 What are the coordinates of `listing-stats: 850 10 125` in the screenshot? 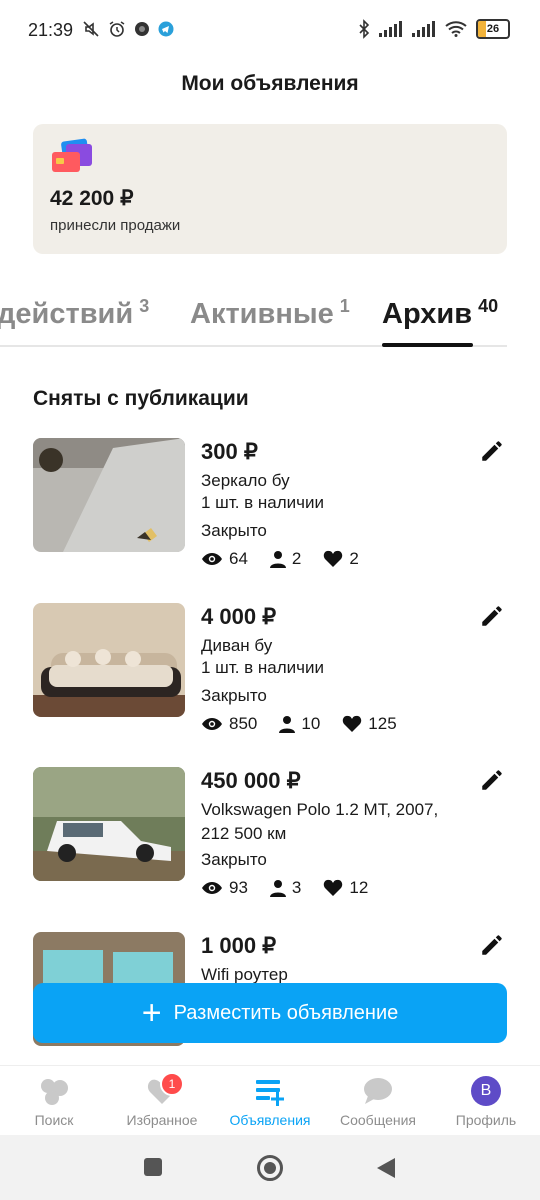 It's located at (310, 724).